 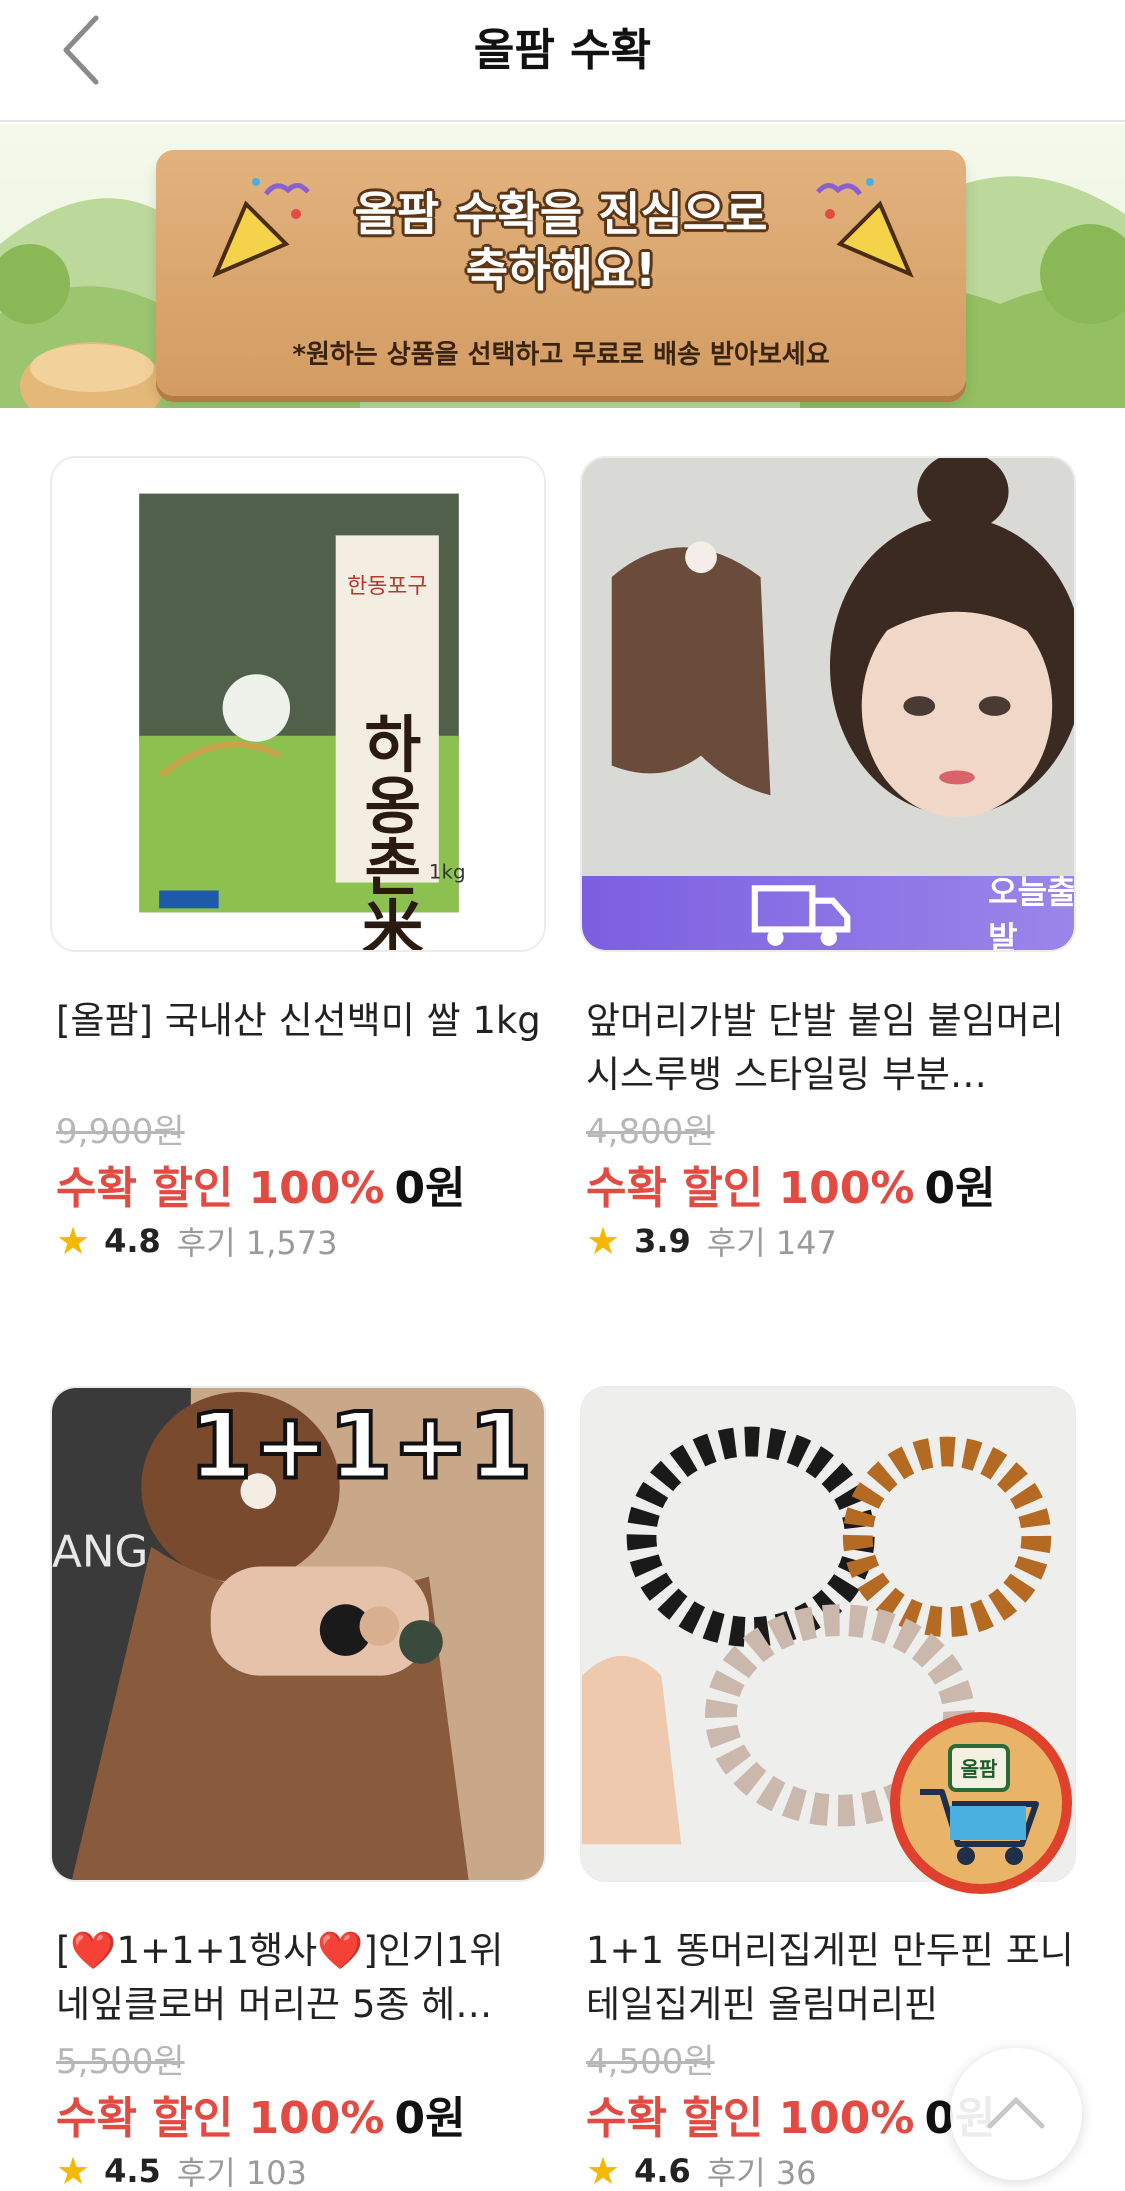 I want to click on product-image: ANG 1+1+1, so click(x=298, y=1634).